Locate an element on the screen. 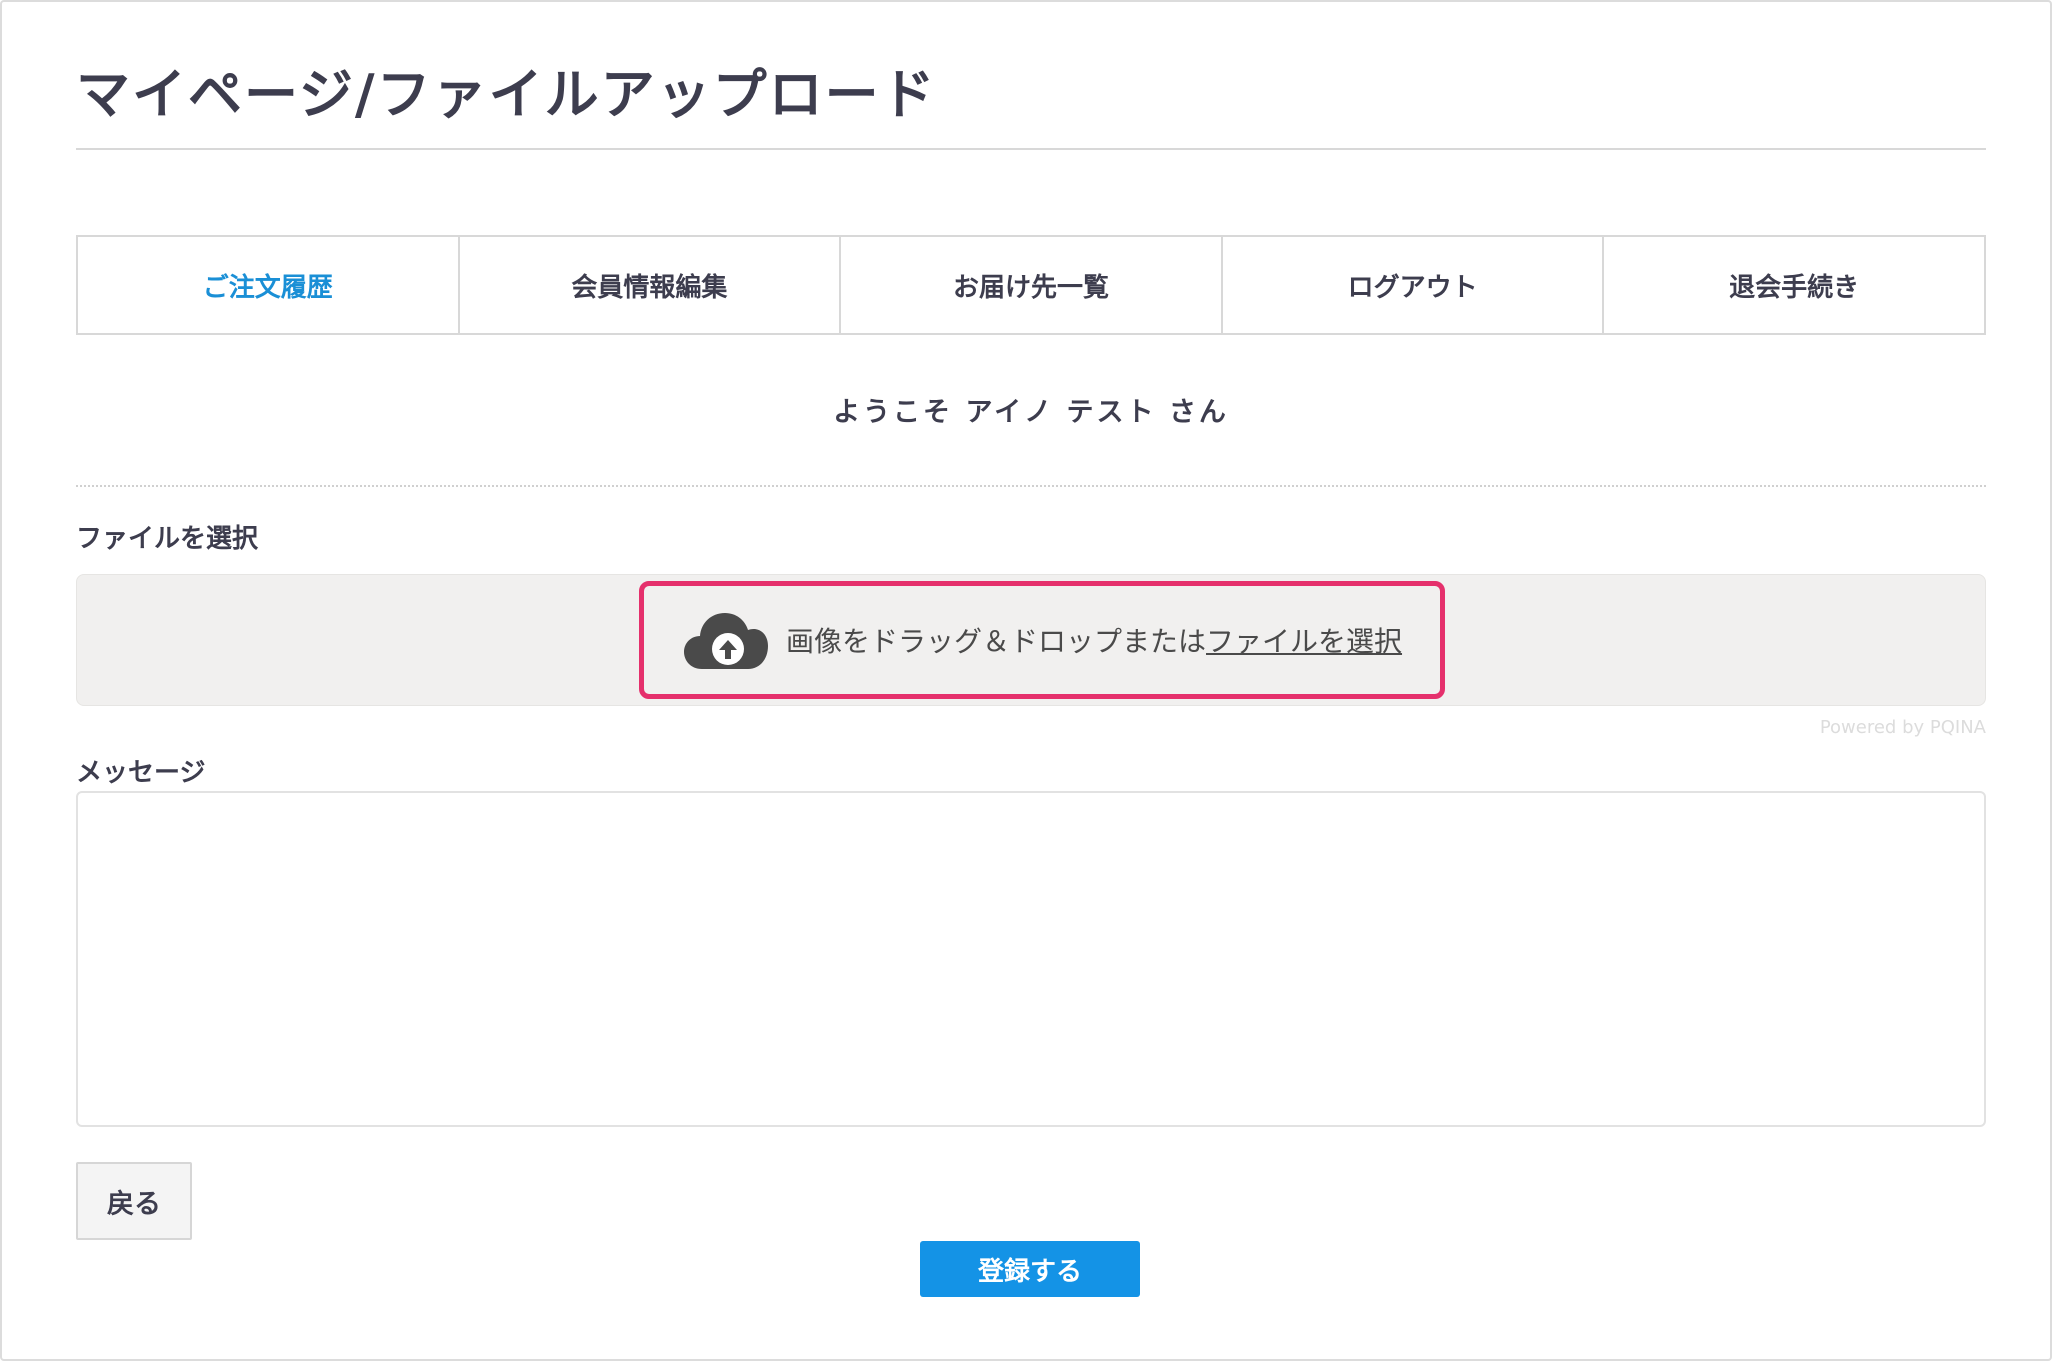  dropzone-highlight: 画像をドラッグ＆ドロップまたはファイルを選択 is located at coordinates (1042, 640).